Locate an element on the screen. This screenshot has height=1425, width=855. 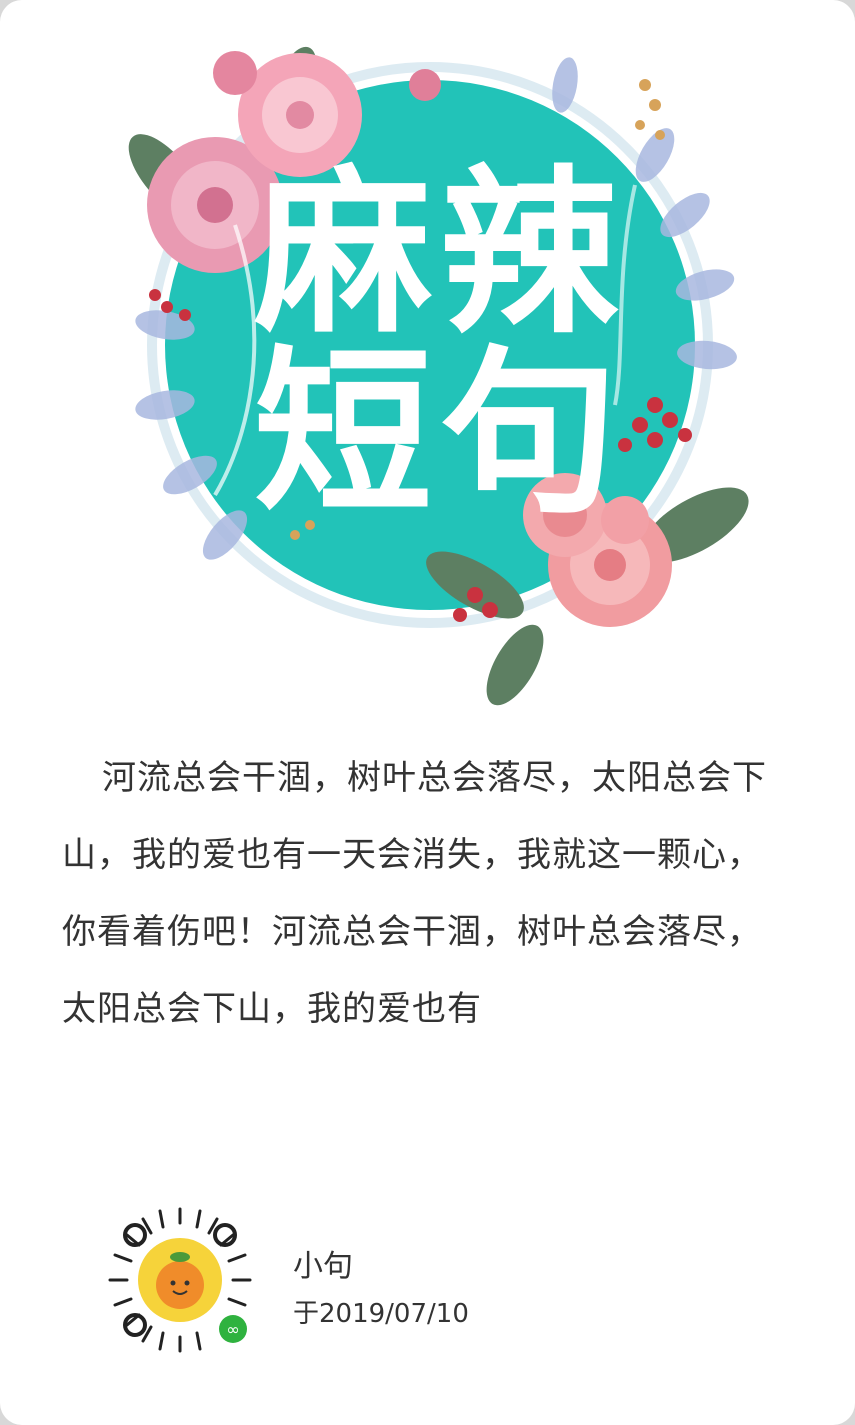
mini-program-code-icon: ∞ is located at coordinates (180, 1280).